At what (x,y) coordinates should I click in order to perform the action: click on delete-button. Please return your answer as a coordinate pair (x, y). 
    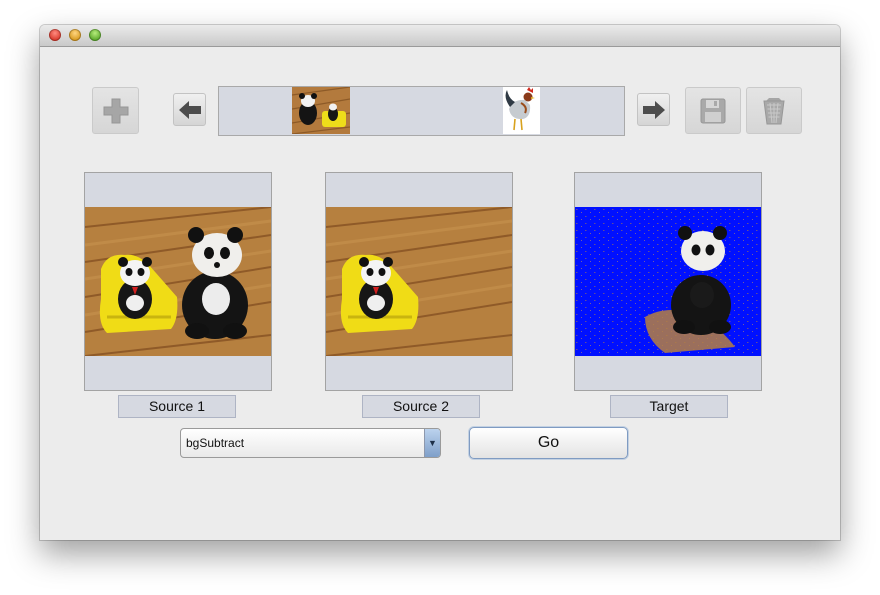
    Looking at the image, I should click on (774, 110).